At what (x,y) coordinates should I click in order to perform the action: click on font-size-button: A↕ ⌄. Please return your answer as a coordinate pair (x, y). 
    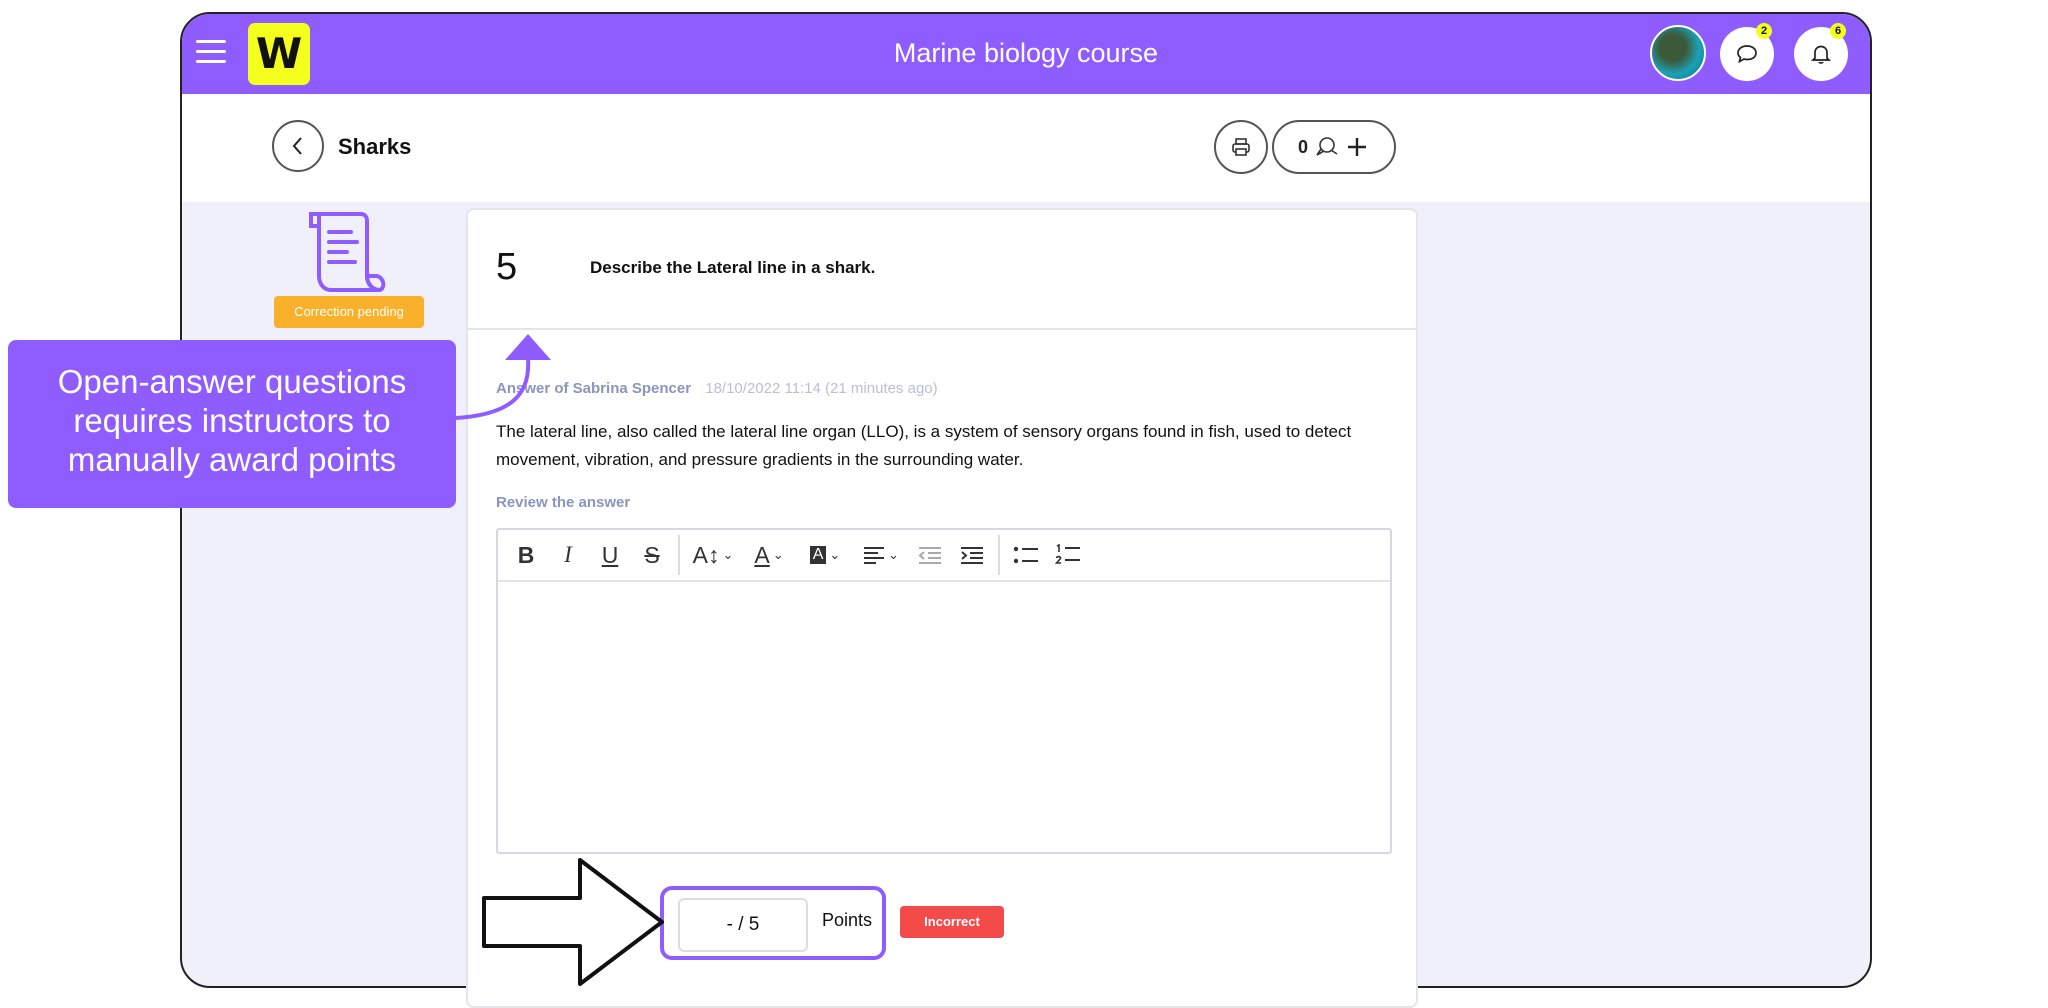
    Looking at the image, I should click on (713, 555).